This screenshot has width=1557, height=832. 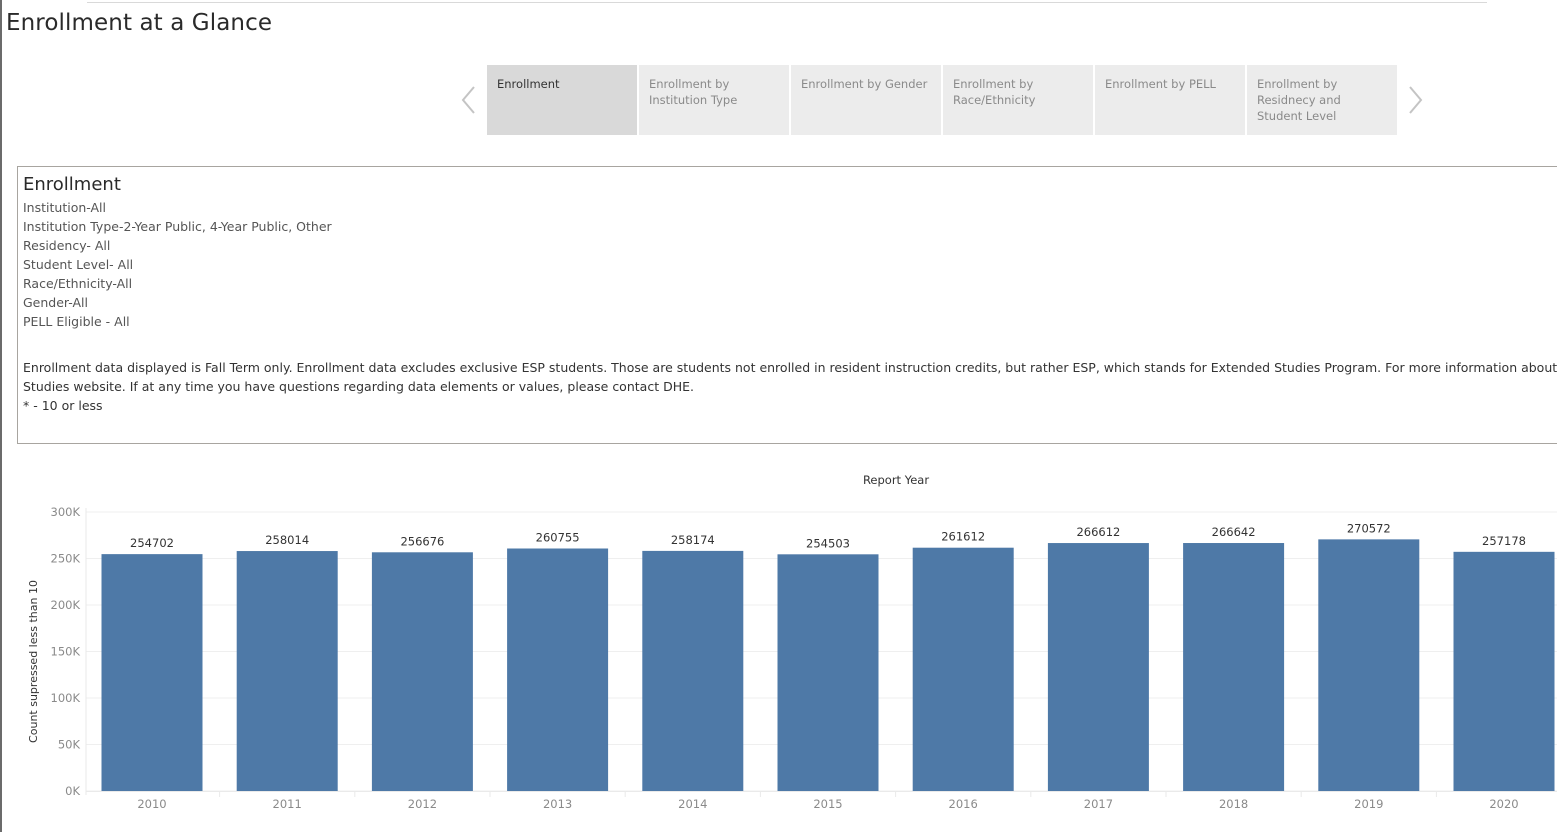 I want to click on story-tab: Enrollment, so click(x=562, y=100).